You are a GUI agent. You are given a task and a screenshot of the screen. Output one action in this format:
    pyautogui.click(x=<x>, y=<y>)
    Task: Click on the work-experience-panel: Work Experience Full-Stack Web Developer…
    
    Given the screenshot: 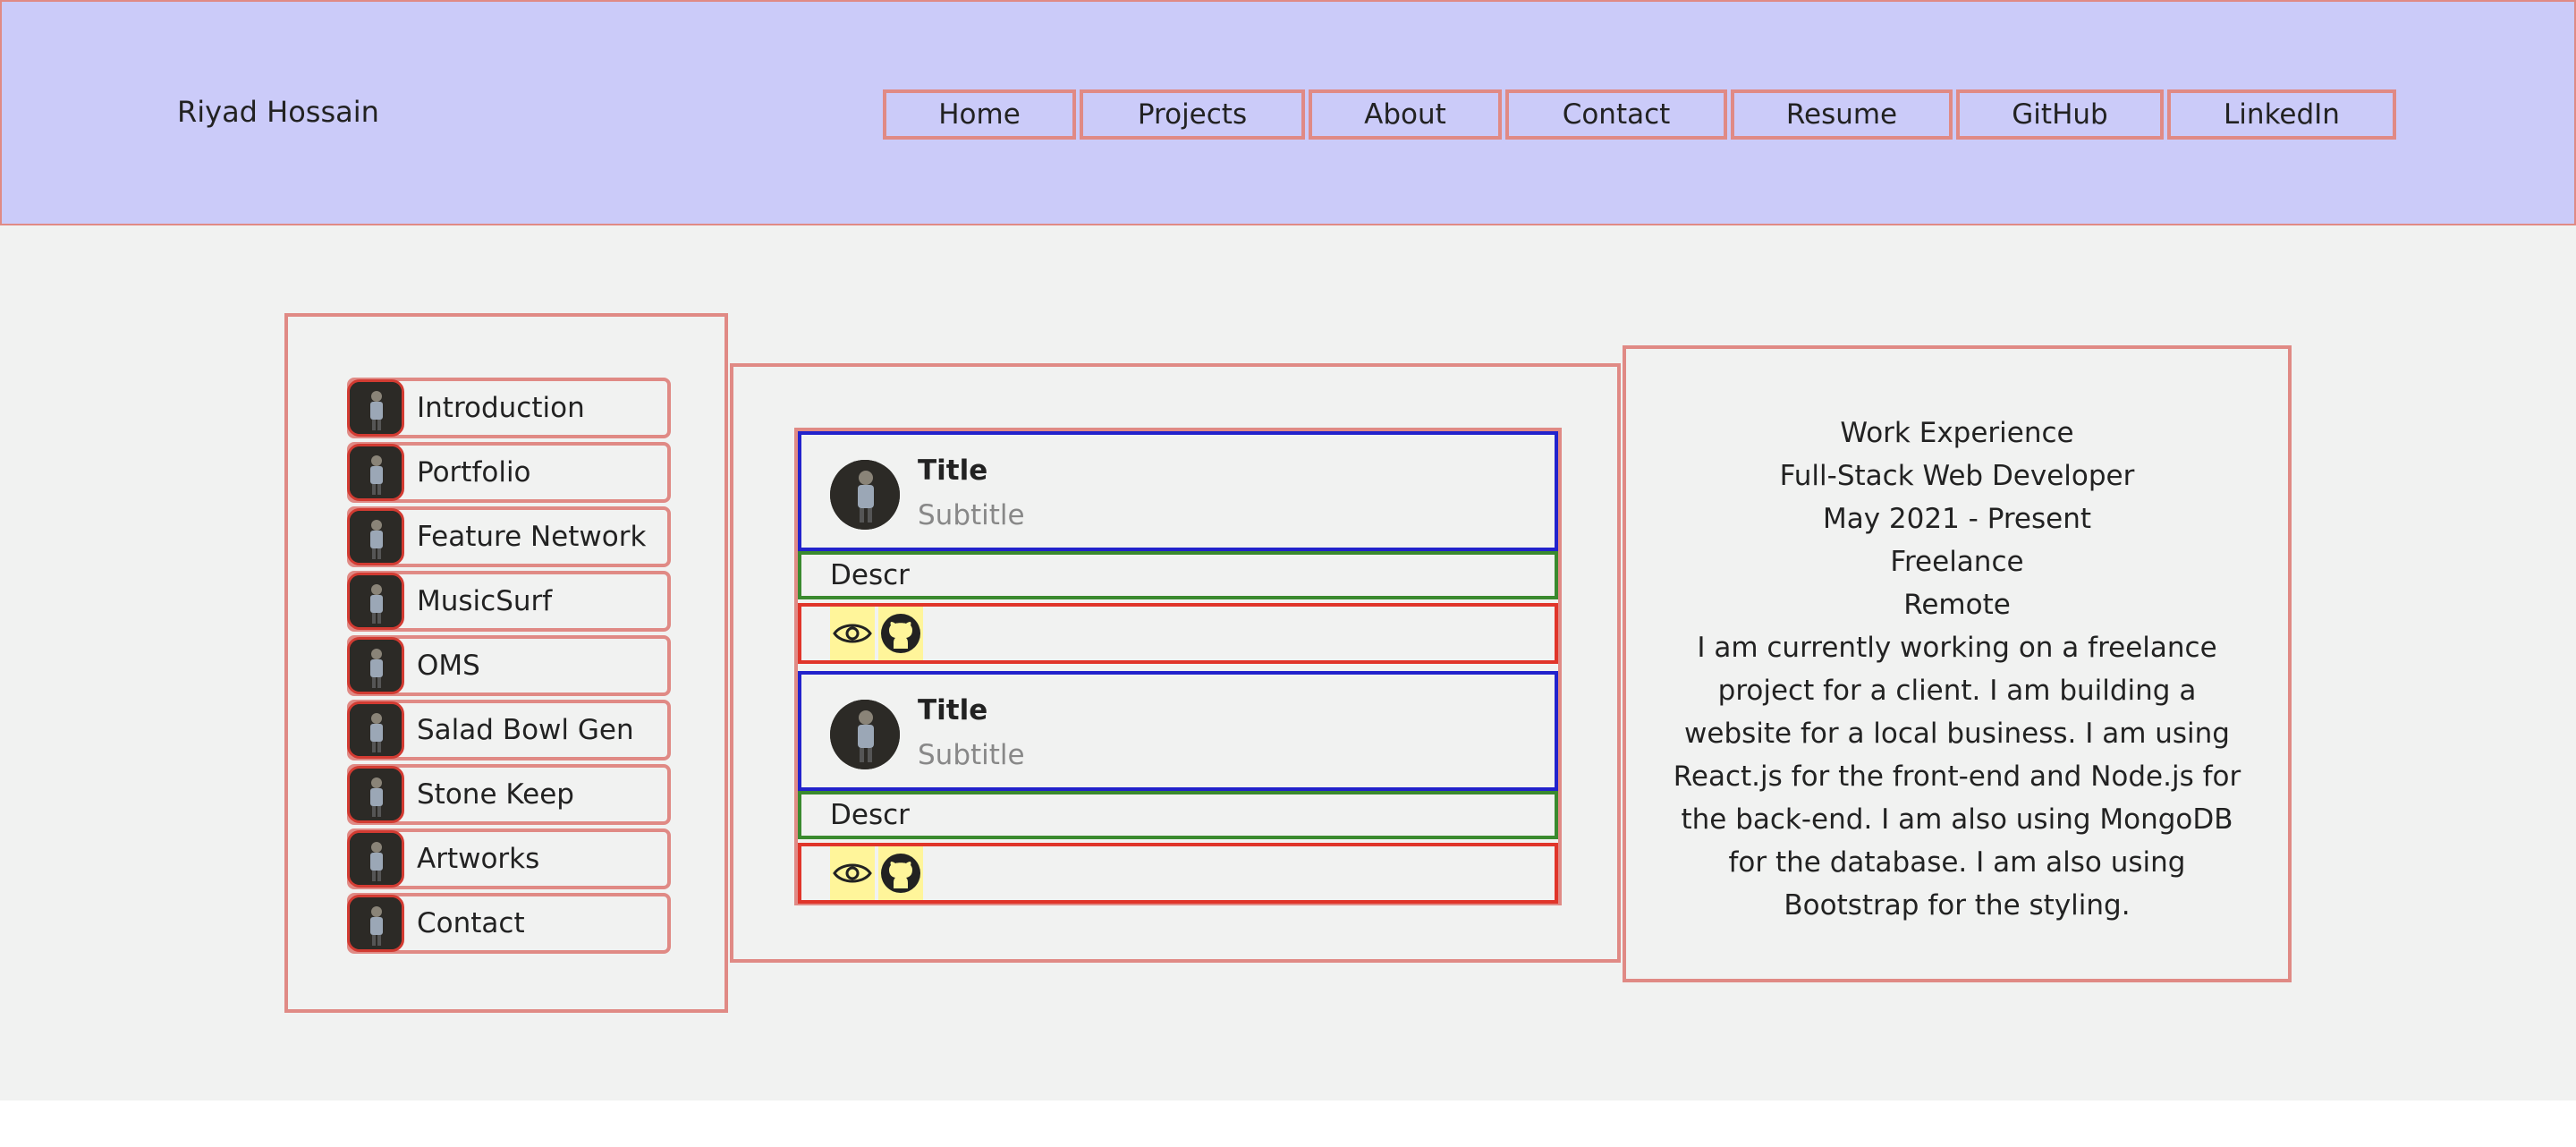 What is the action you would take?
    pyautogui.click(x=1957, y=663)
    